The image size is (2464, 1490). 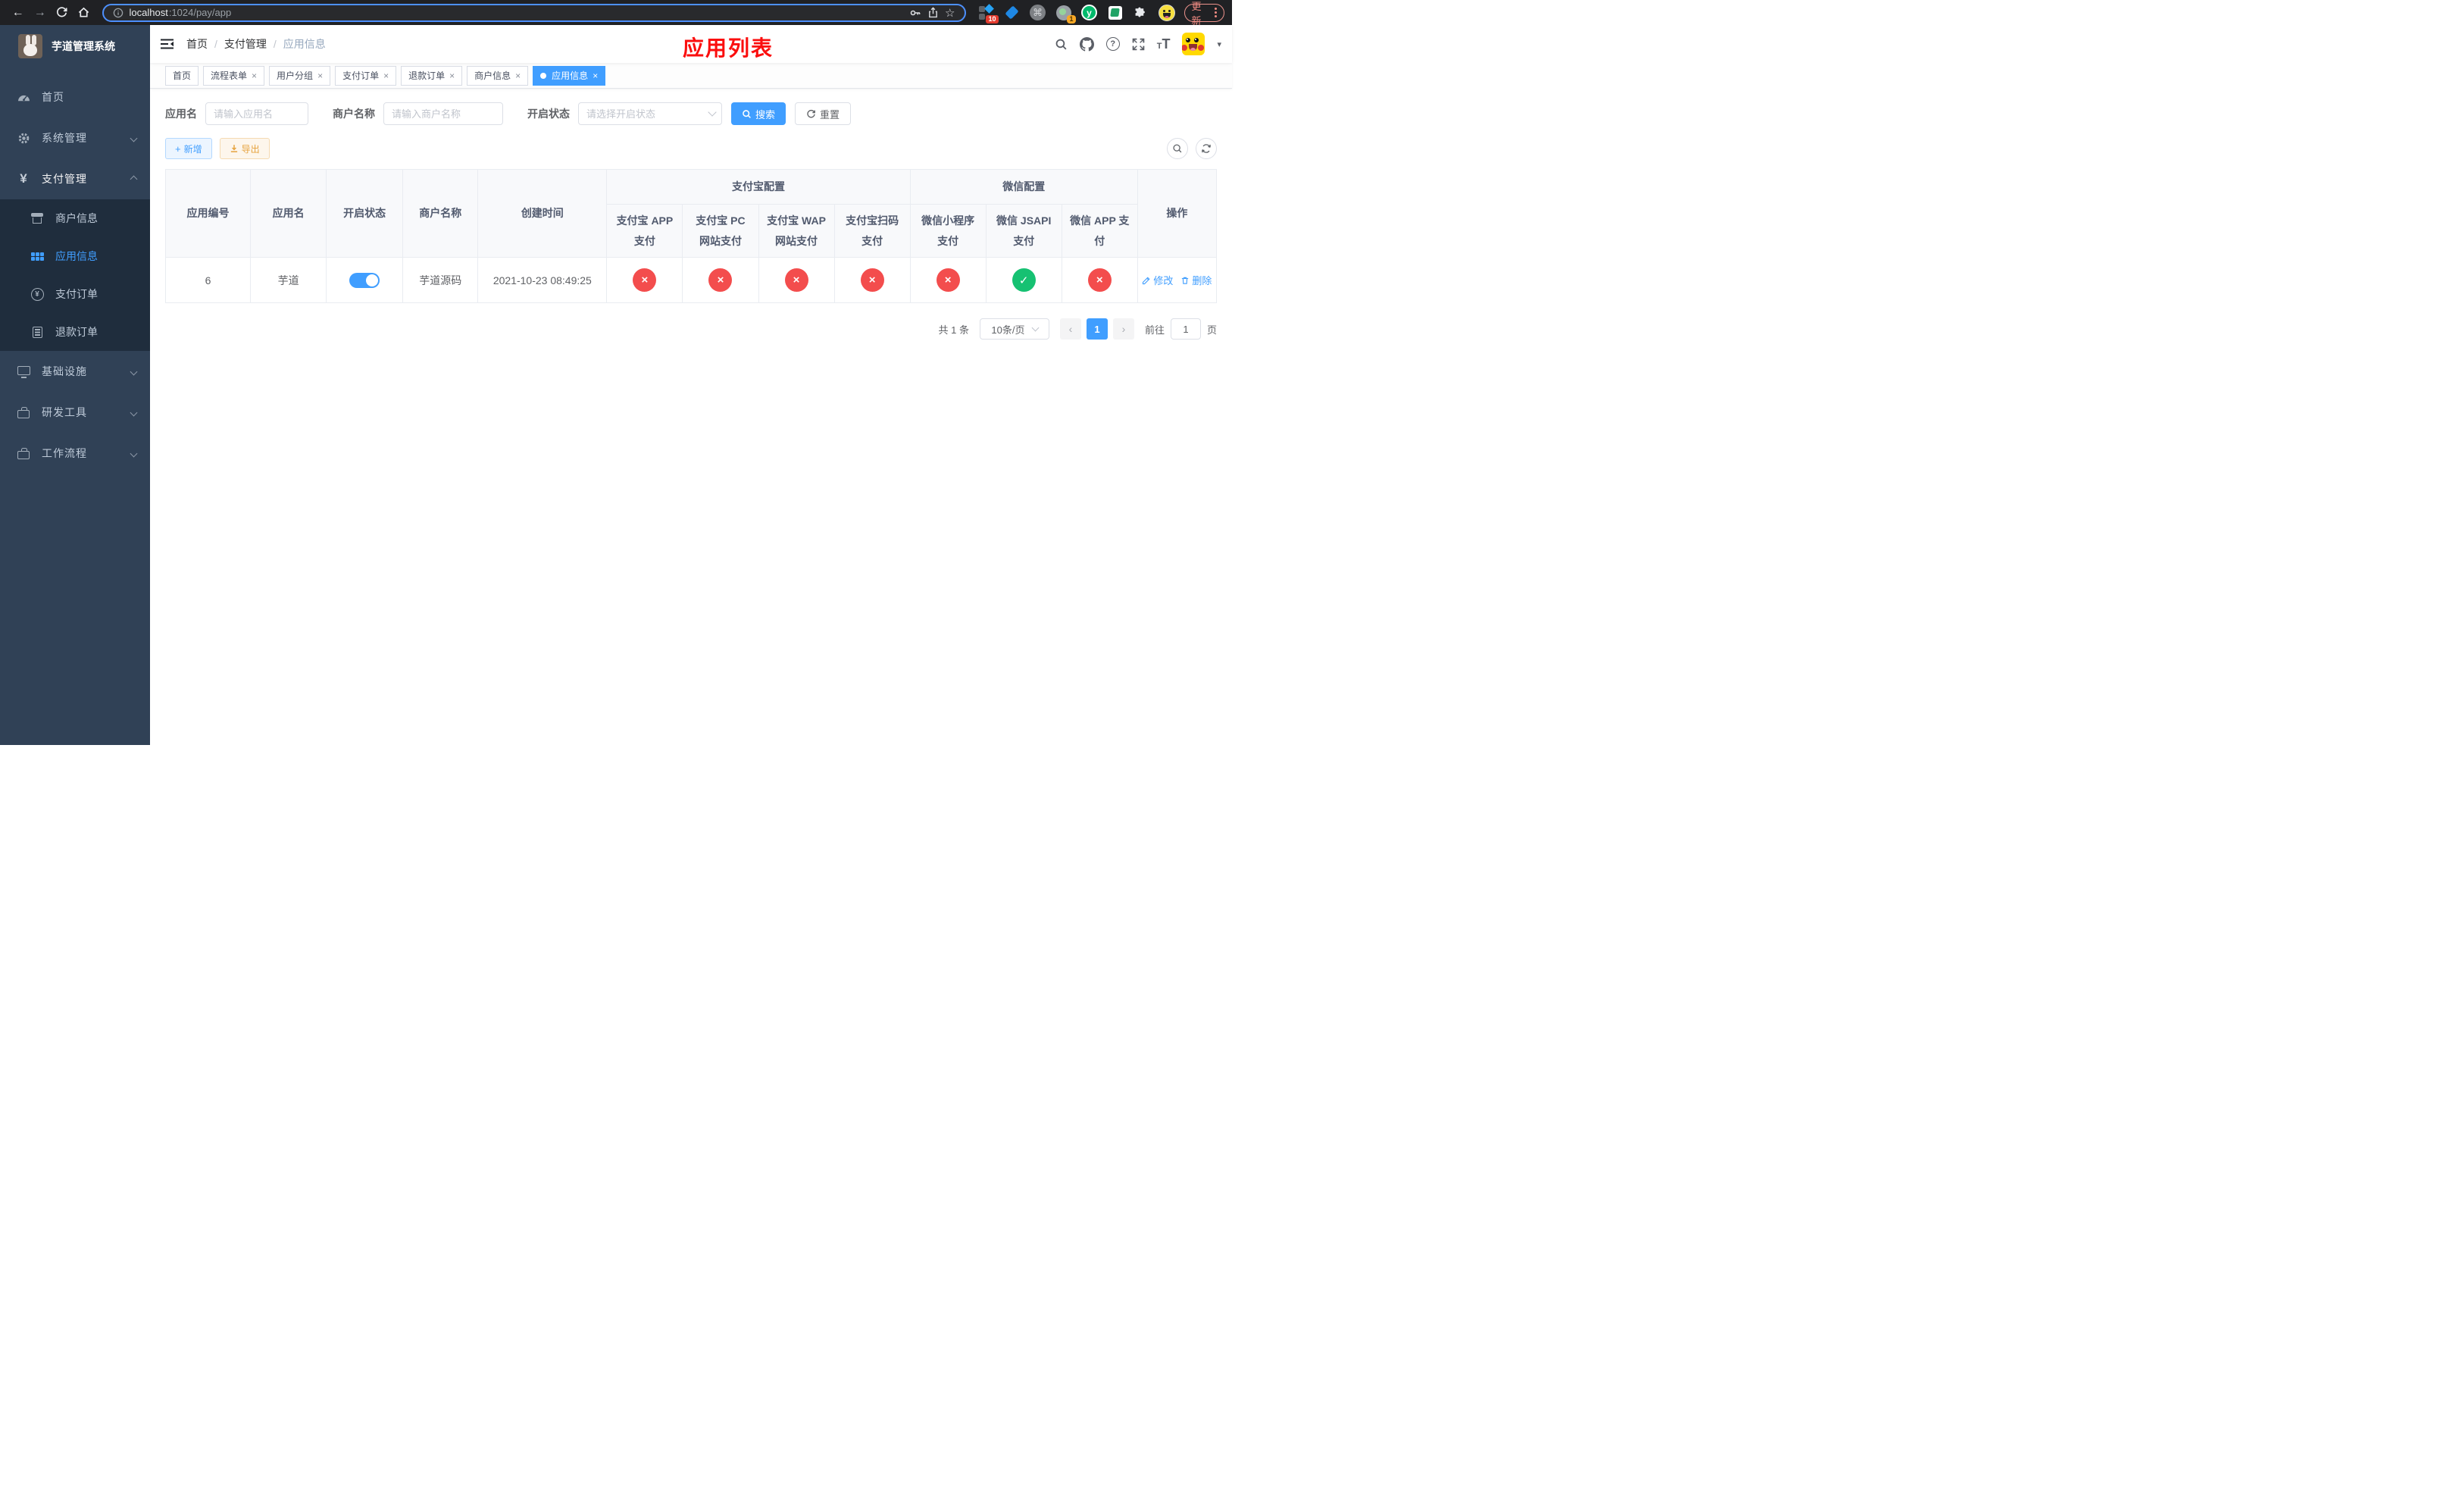 What do you see at coordinates (233, 148) in the screenshot?
I see `download-icon` at bounding box center [233, 148].